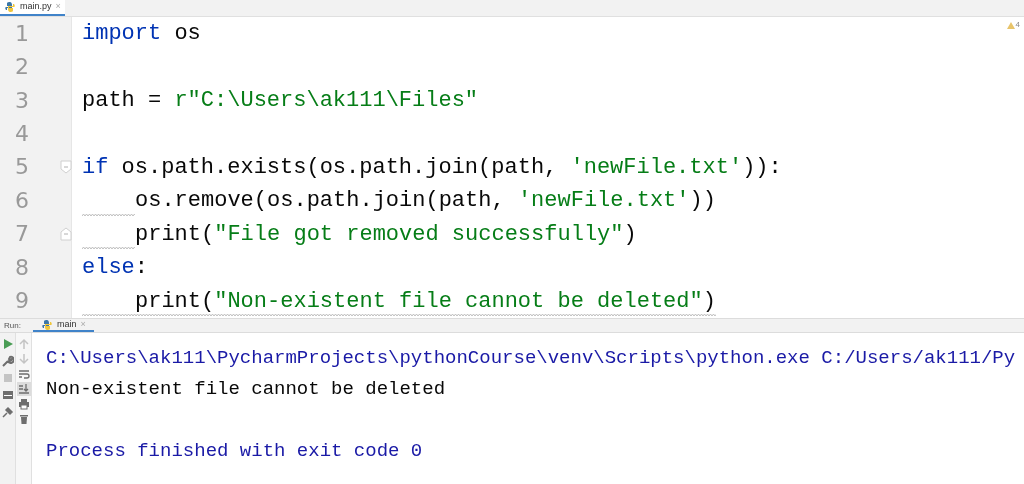 The image size is (1024, 484). I want to click on run-tab: main ×, so click(63, 325).